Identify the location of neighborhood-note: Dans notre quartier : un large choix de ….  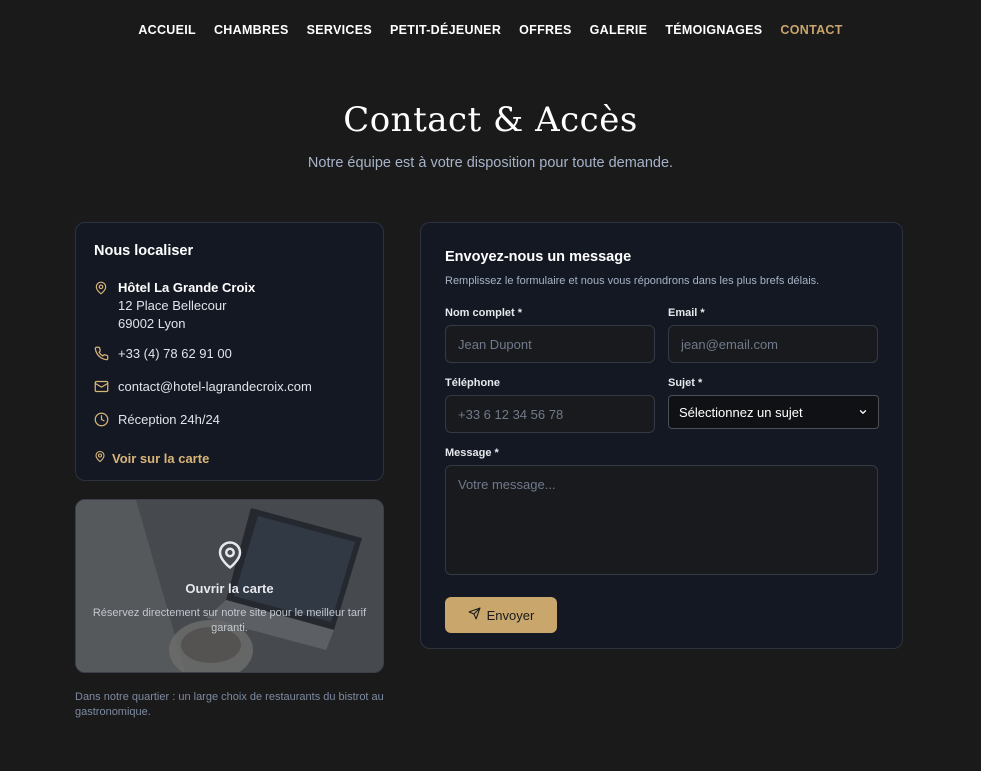
(229, 704).